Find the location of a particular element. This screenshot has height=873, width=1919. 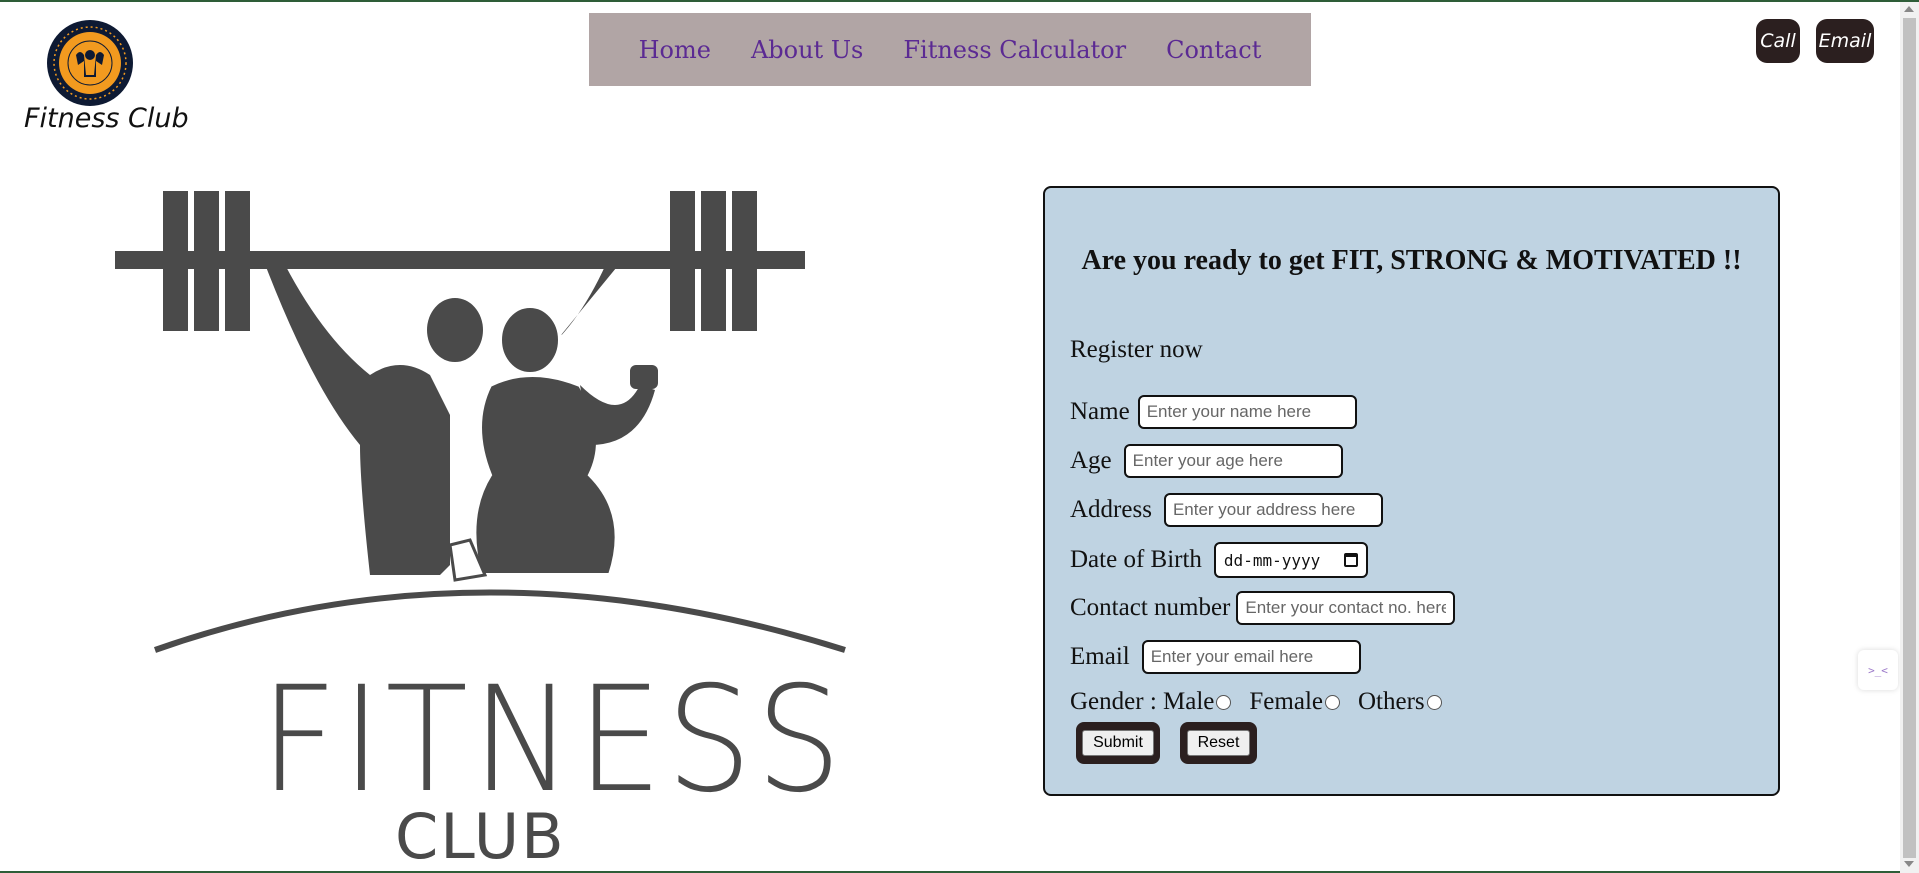

register-label: Register now is located at coordinates (1136, 349).